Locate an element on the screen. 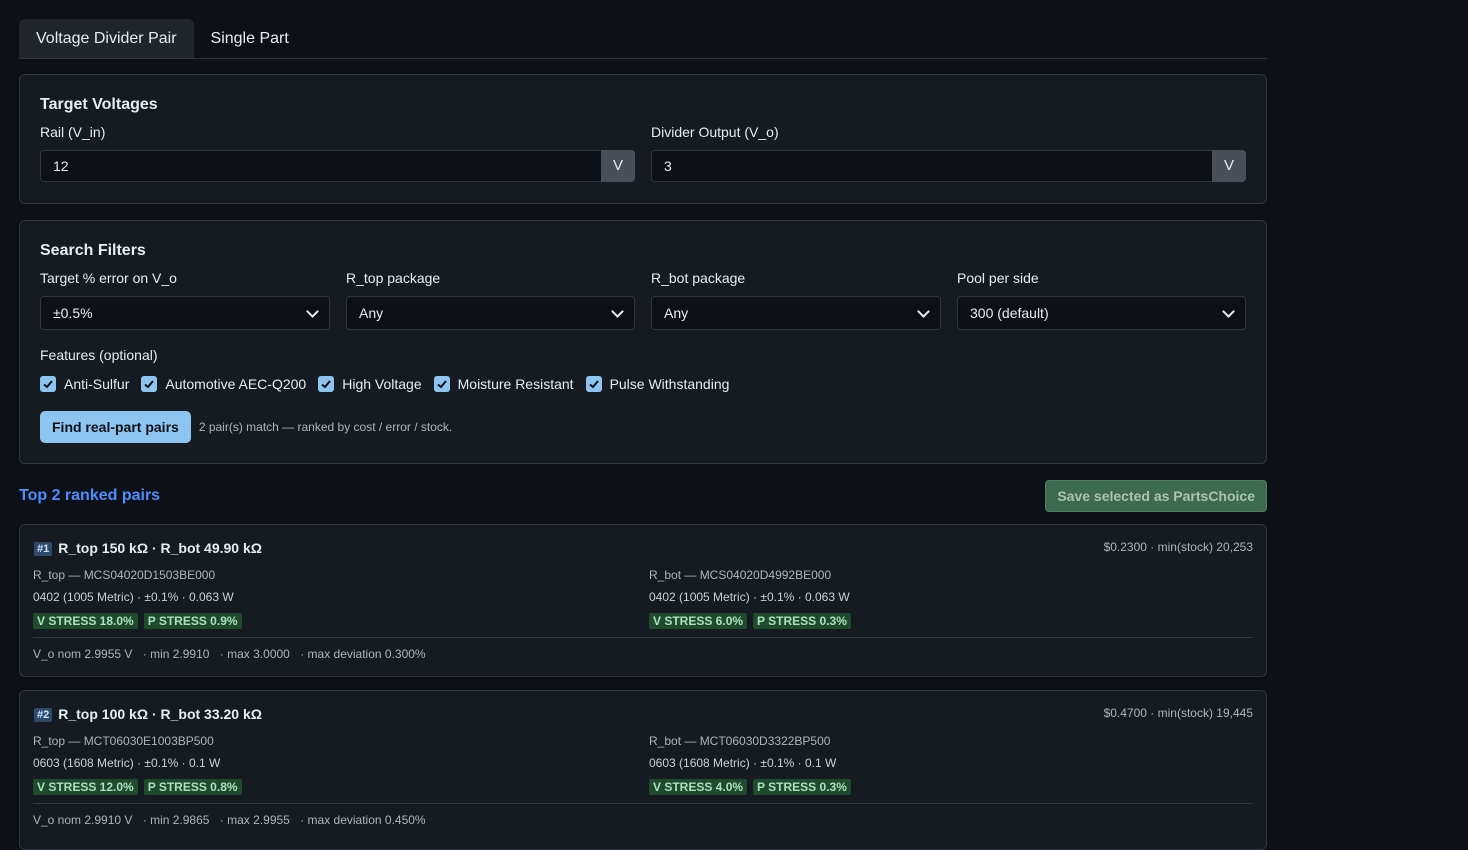 The height and width of the screenshot is (850, 1468). result-title: R_top 100 kΩ · R_bot 33.20 kΩ is located at coordinates (160, 714).